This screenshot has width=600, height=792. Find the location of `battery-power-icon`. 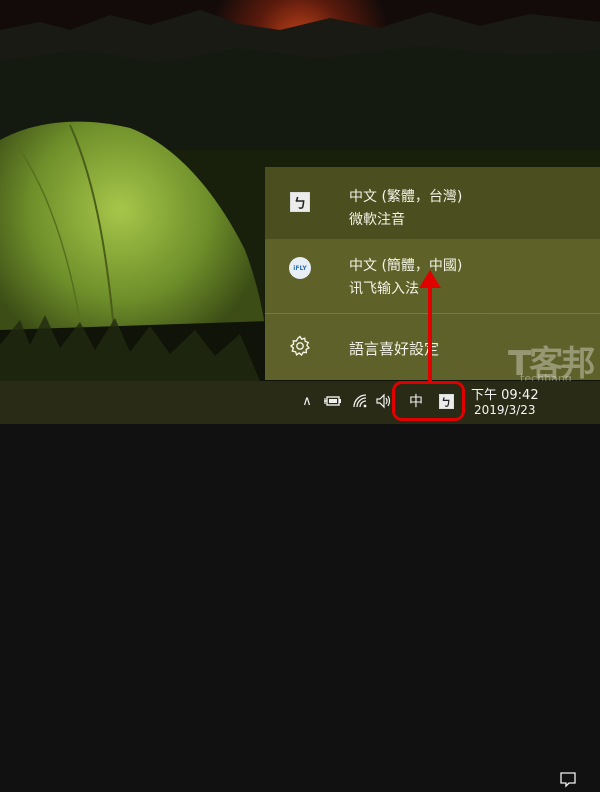

battery-power-icon is located at coordinates (333, 401).